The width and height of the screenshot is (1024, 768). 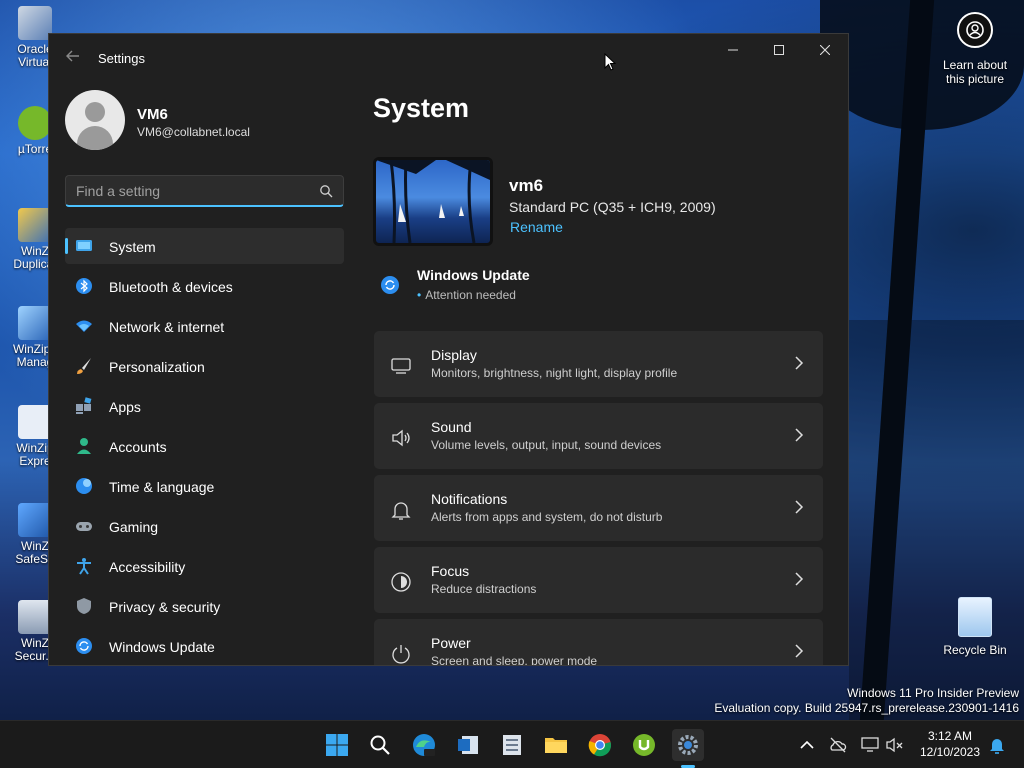 What do you see at coordinates (600, 745) in the screenshot?
I see `taskbar-chrome` at bounding box center [600, 745].